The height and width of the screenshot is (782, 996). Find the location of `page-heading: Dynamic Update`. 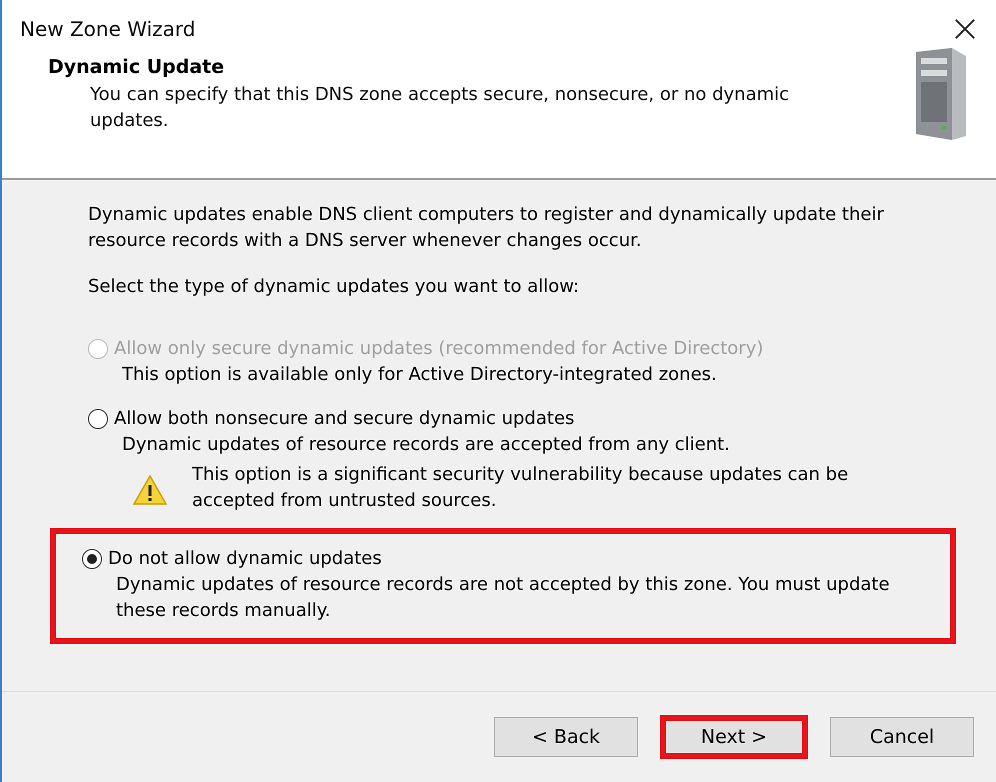

page-heading: Dynamic Update is located at coordinates (137, 67).